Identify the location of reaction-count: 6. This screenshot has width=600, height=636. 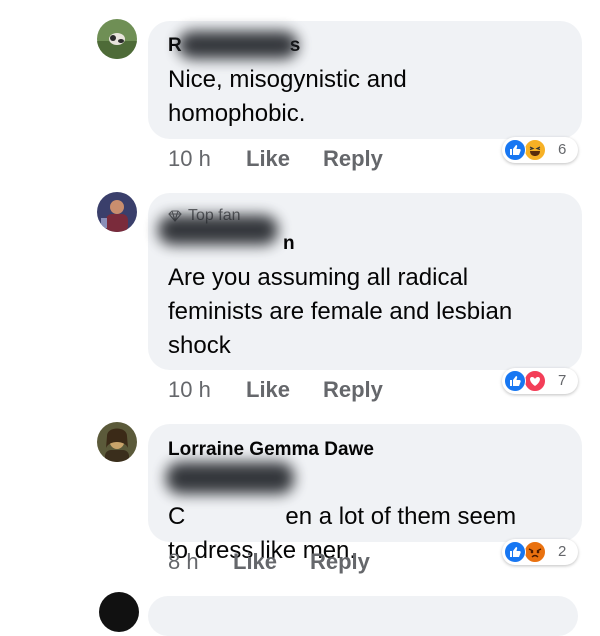
(562, 149).